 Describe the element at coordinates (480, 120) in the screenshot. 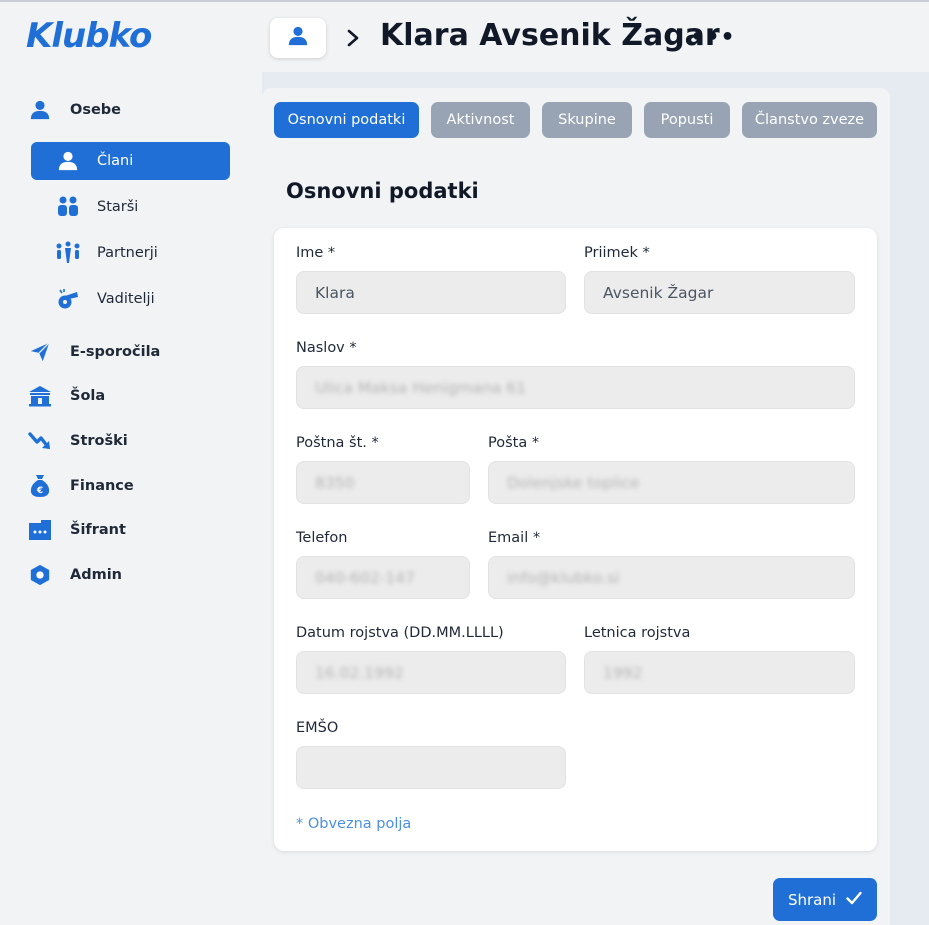

I see `tab-aktivnost: Aktivnost` at that location.